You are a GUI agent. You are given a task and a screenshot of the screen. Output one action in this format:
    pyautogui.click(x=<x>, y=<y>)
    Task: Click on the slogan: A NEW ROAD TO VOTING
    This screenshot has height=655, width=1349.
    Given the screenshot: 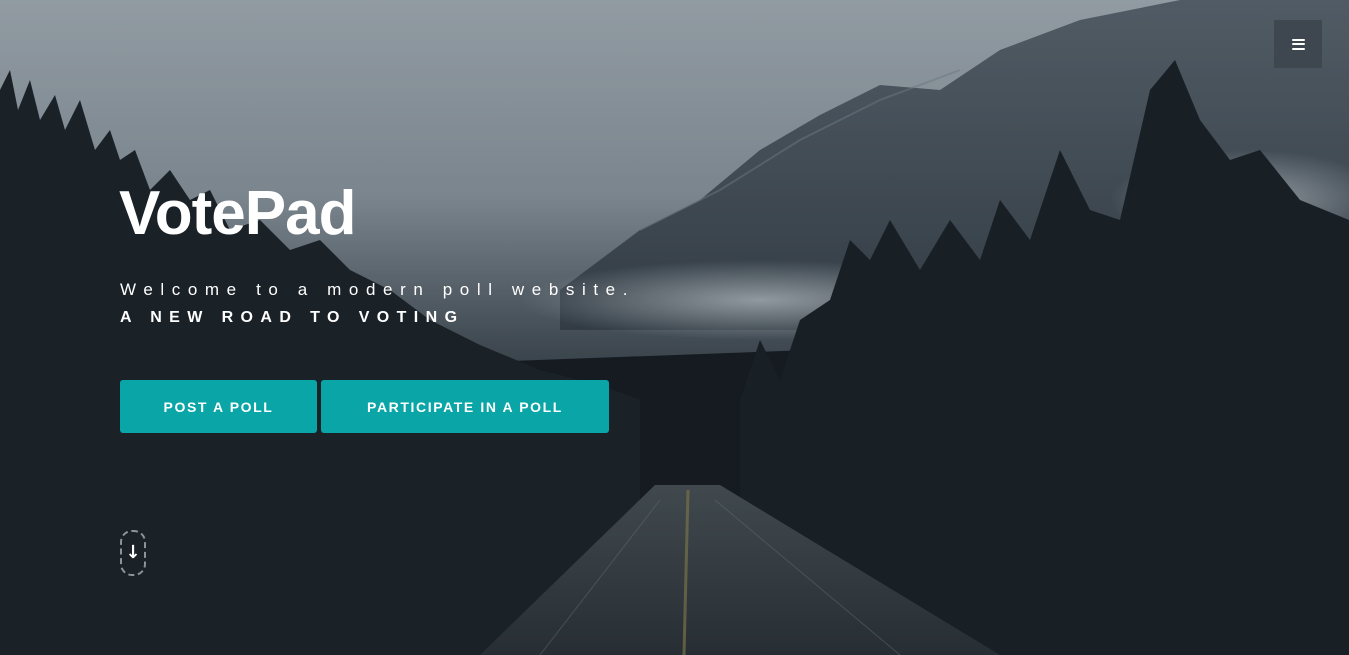 What is the action you would take?
    pyautogui.click(x=292, y=317)
    